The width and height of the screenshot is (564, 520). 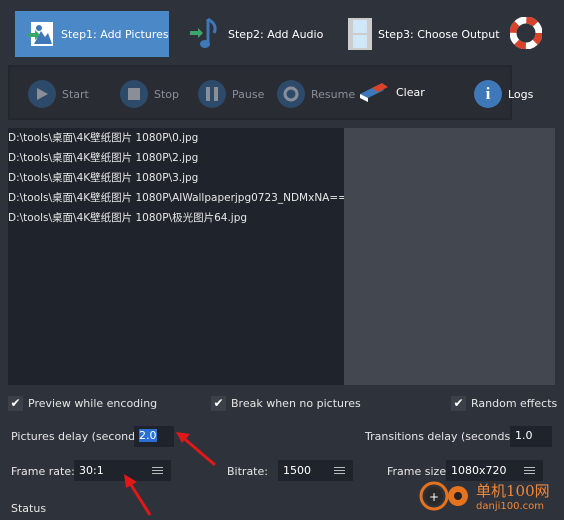 I want to click on add-pictures-icon, so click(x=40, y=34).